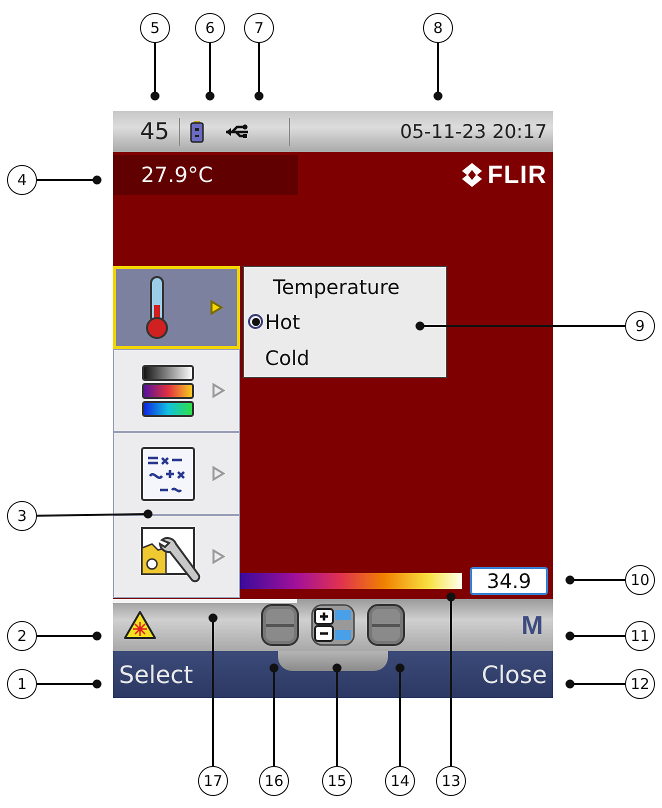 The image size is (662, 808). What do you see at coordinates (274, 781) in the screenshot?
I see `callout-number: 16` at bounding box center [274, 781].